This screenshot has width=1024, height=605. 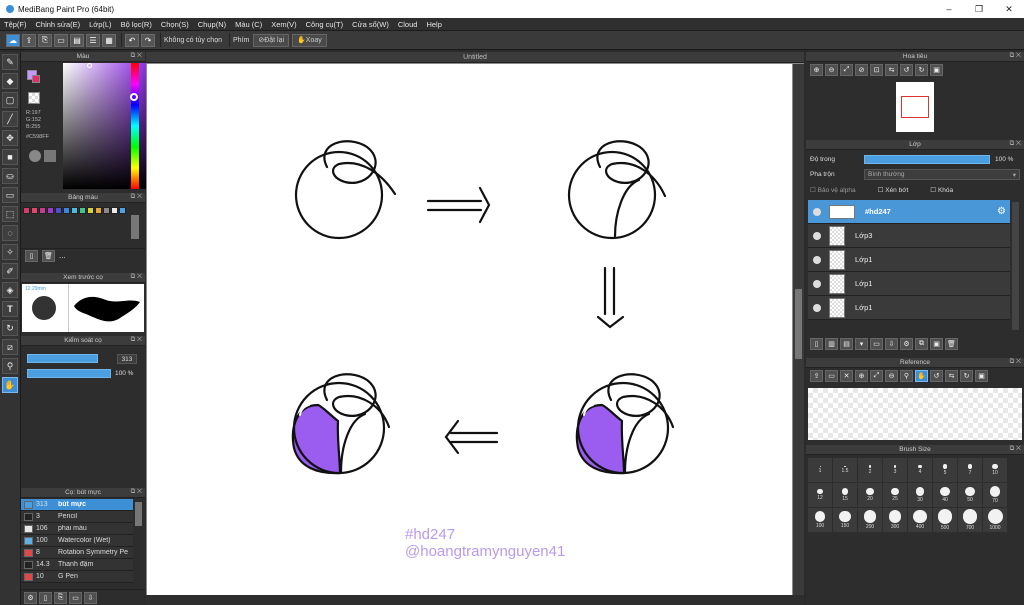 What do you see at coordinates (995, 520) in the screenshot?
I see `brush-size-option: 1000` at bounding box center [995, 520].